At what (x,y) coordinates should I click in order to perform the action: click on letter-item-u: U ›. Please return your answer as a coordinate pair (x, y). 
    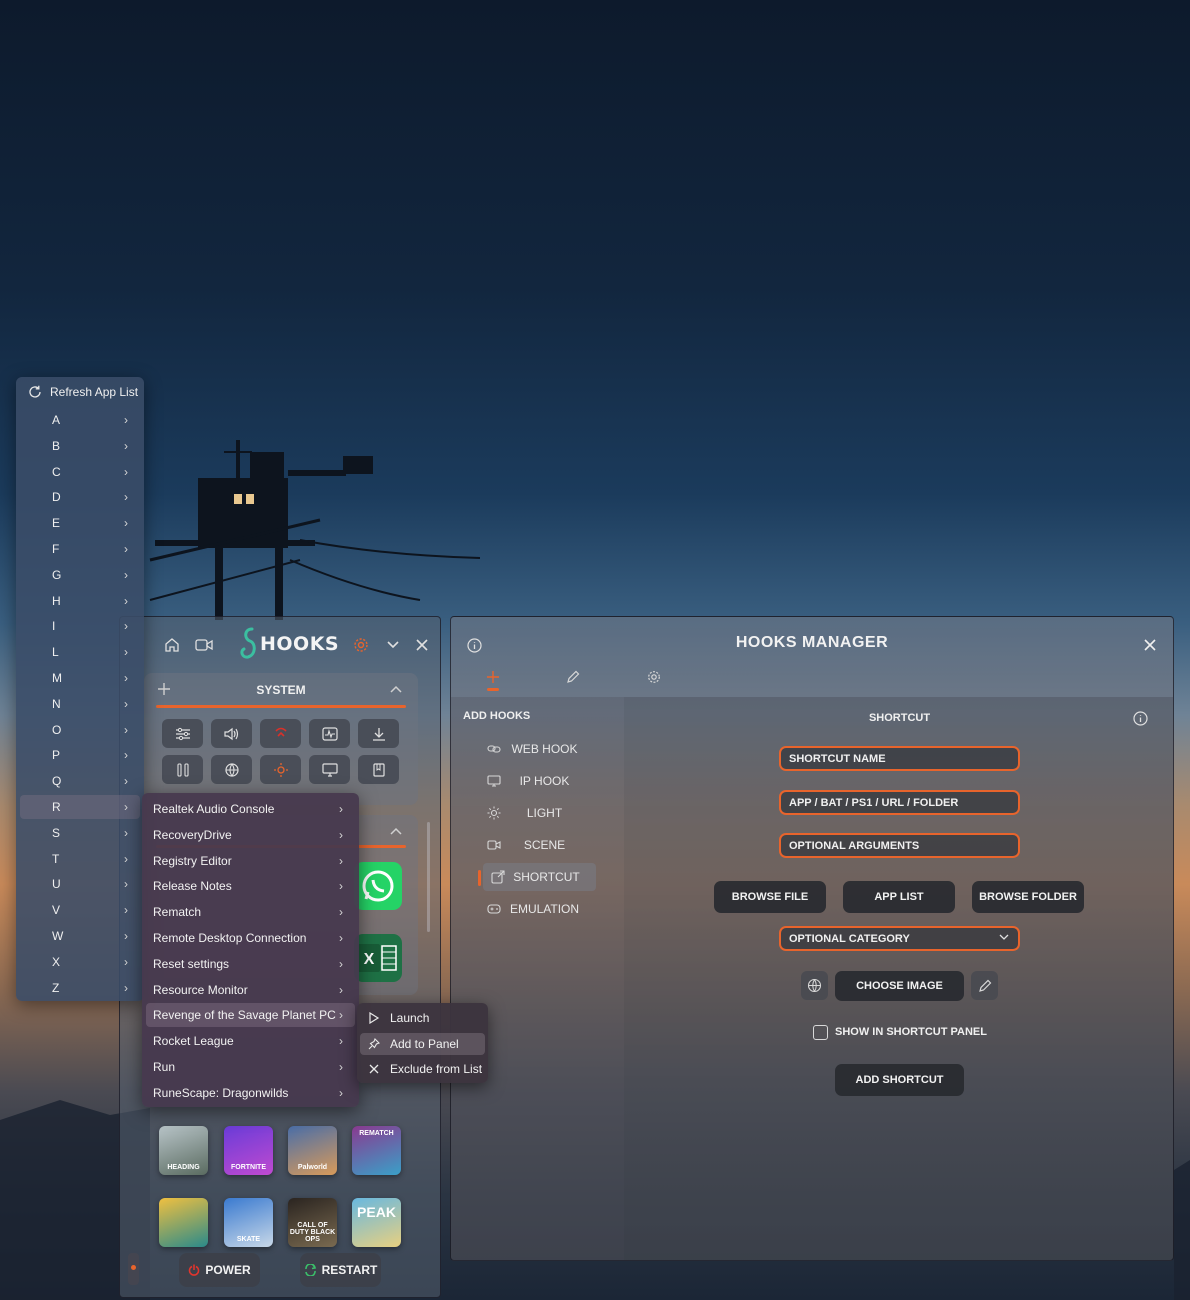
    Looking at the image, I should click on (80, 884).